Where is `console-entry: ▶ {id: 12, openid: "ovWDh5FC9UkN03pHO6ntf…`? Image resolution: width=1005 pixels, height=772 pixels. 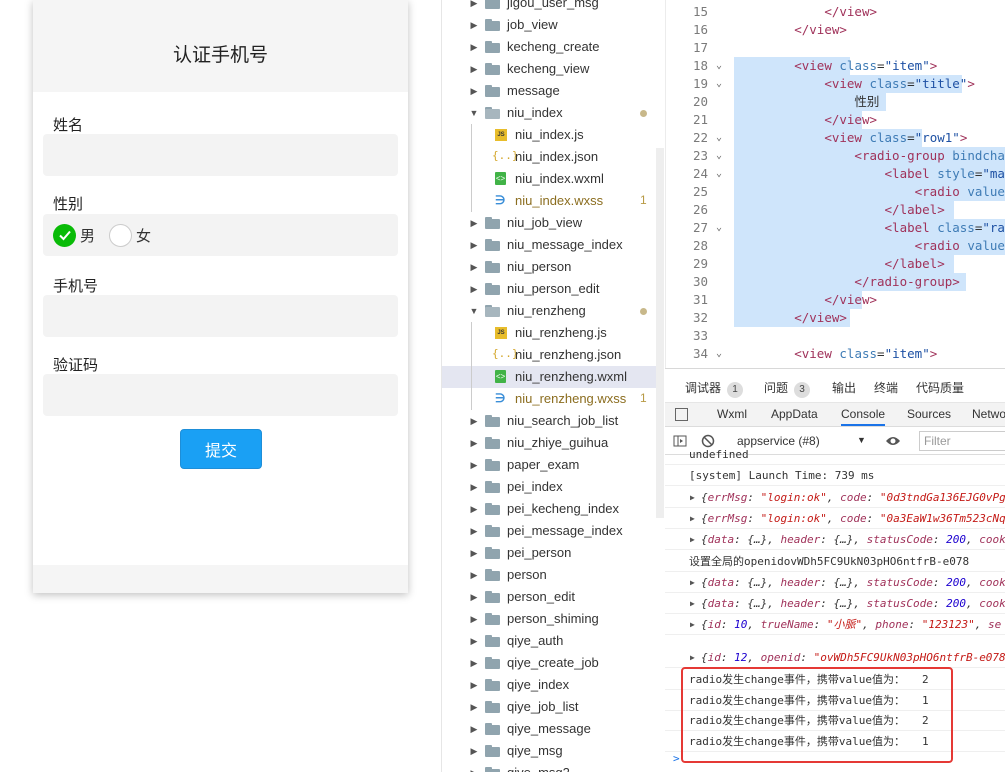
console-entry: ▶ {id: 12, openid: "ovWDh5FC9UkN03pHO6ntf… is located at coordinates (835, 657).